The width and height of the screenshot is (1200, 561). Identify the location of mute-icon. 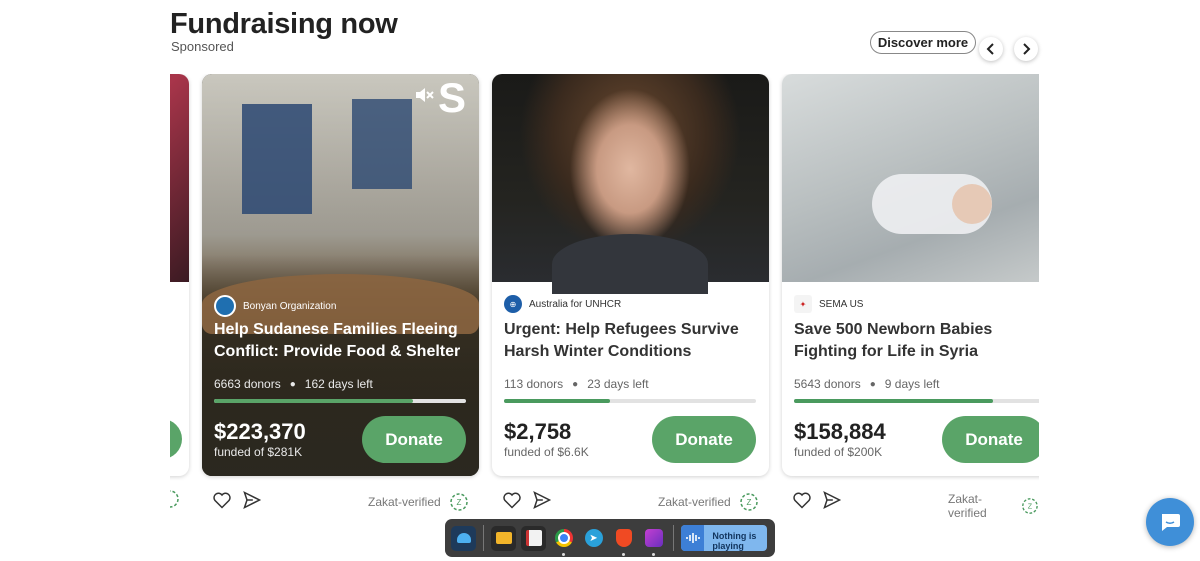
(425, 95).